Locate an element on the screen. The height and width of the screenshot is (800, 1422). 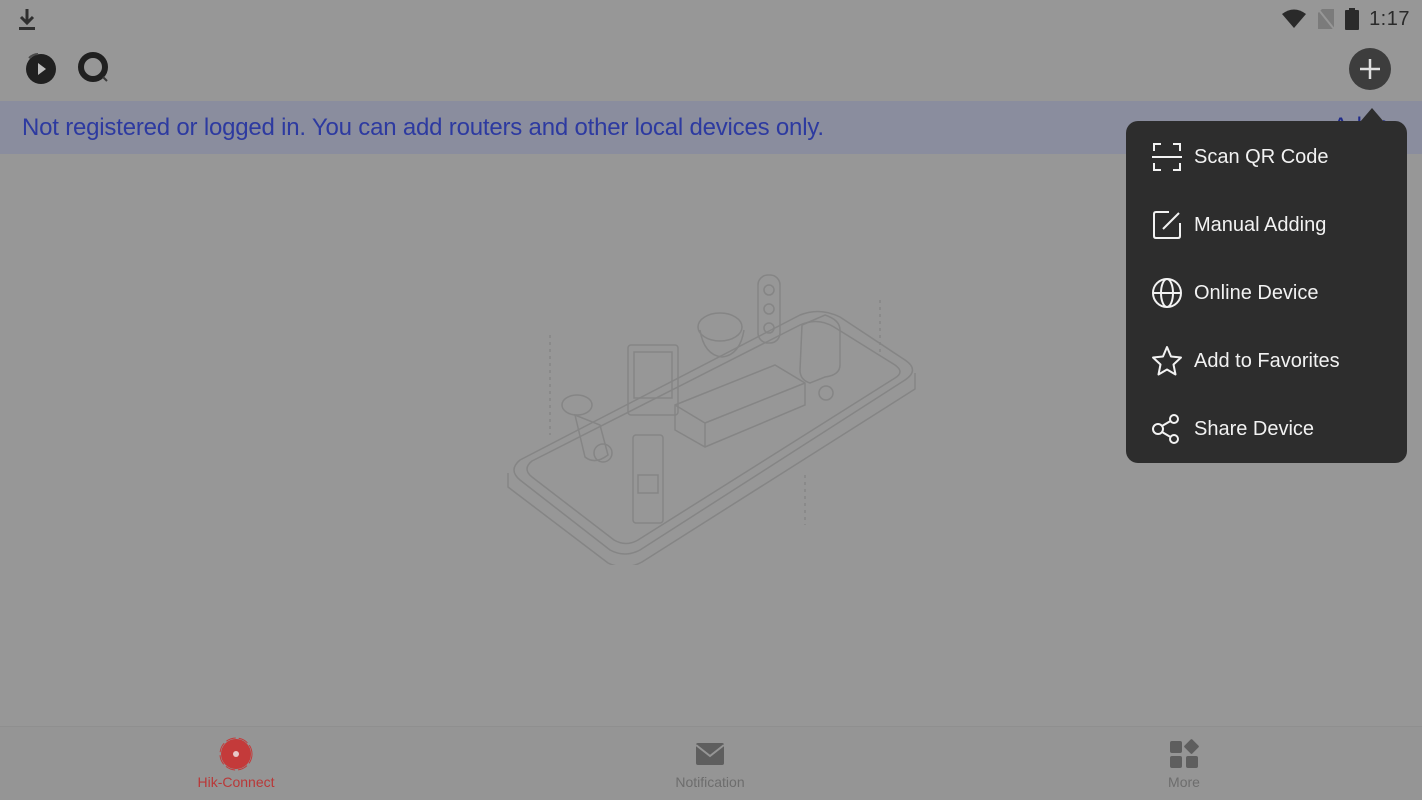
playback-icon is located at coordinates (42, 68).